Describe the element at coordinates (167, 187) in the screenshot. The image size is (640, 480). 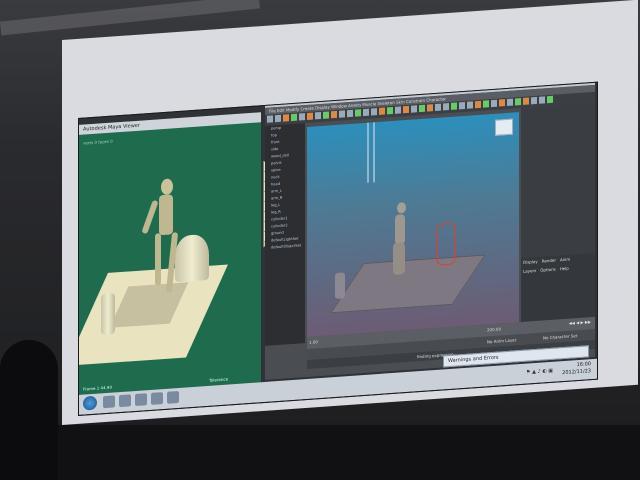
I see `mannequin-head` at that location.